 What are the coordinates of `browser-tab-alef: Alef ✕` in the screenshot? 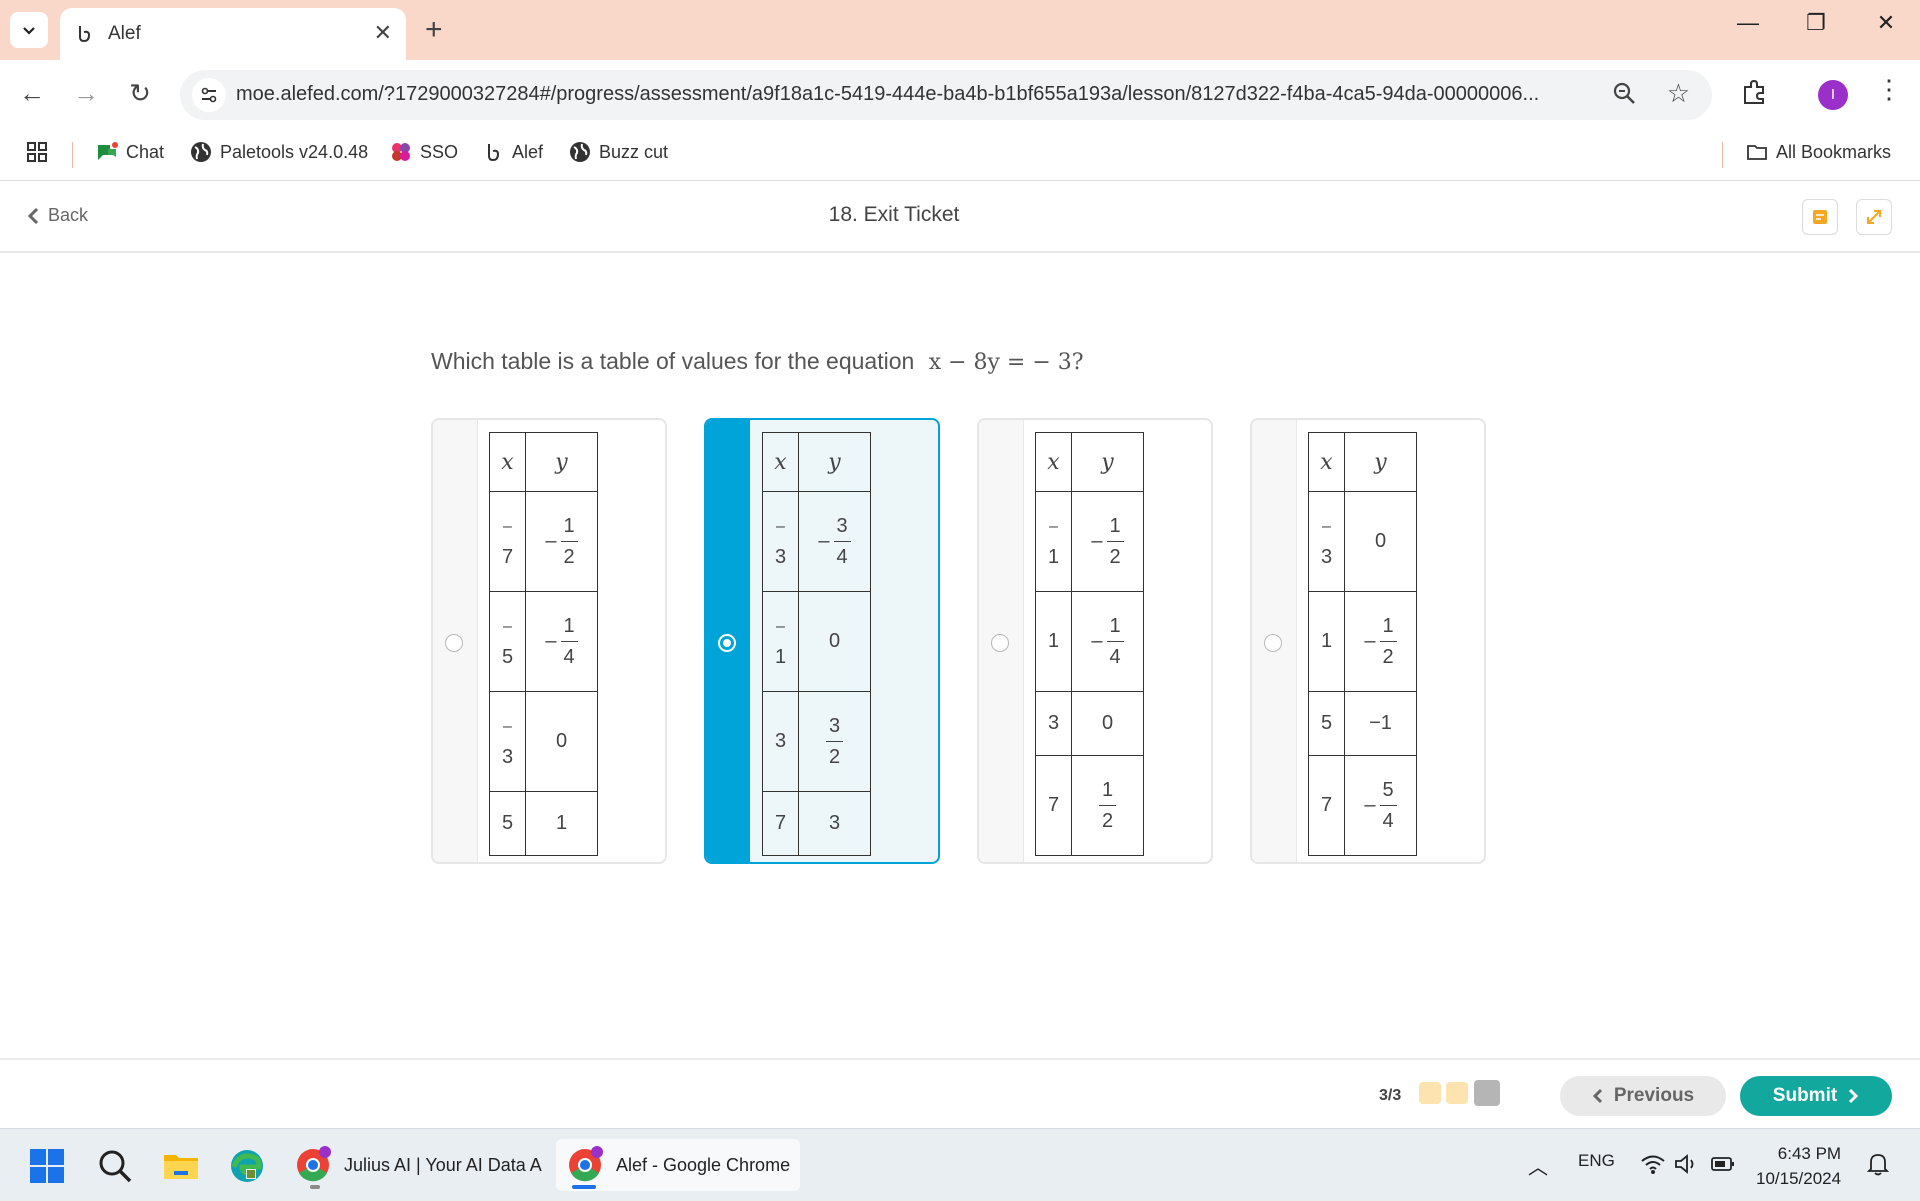 It's located at (233, 34).